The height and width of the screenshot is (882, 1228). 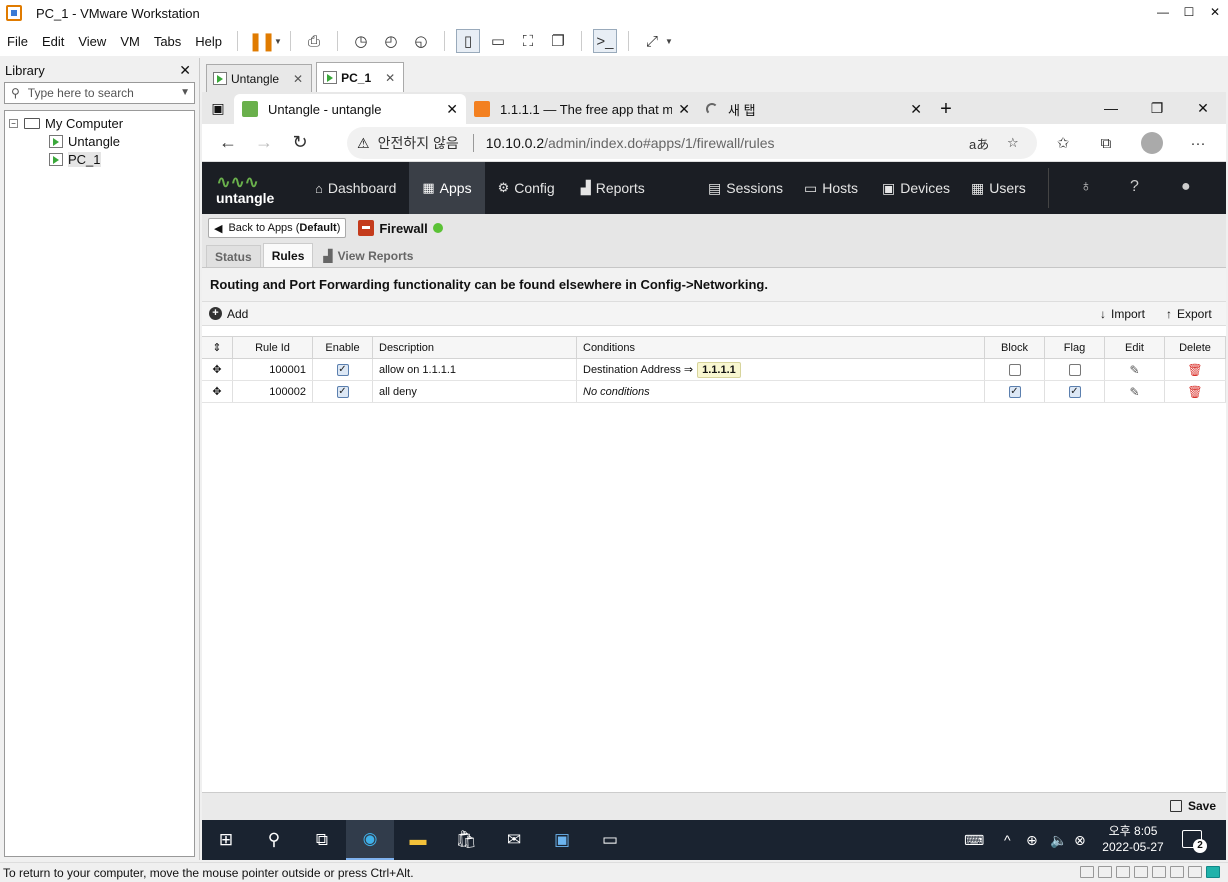 What do you see at coordinates (652, 41) in the screenshot?
I see `stretch-guest-icon: ⤢` at bounding box center [652, 41].